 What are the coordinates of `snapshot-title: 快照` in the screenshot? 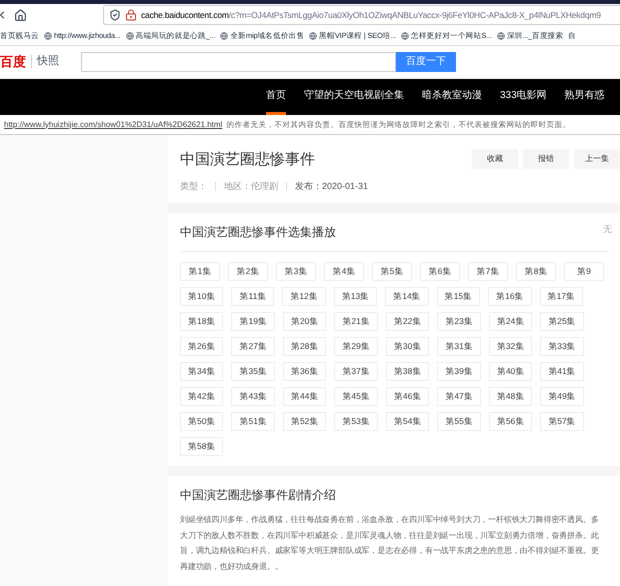 It's located at (48, 62).